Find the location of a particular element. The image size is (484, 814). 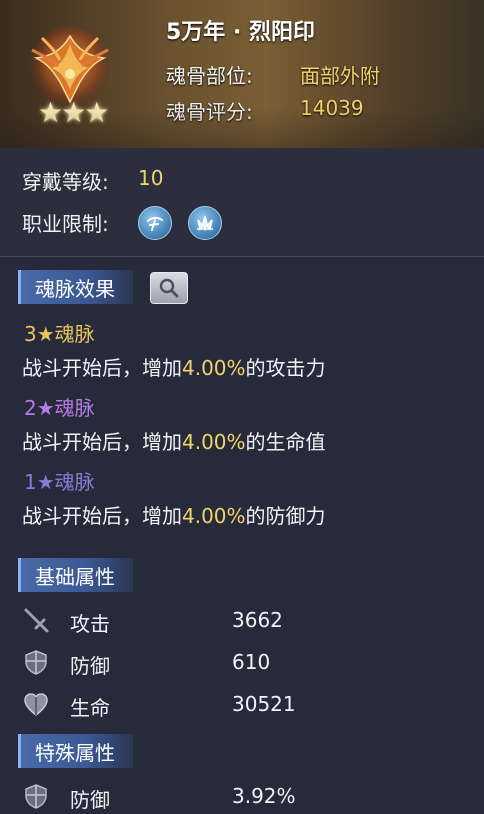

stat-name: 攻击 is located at coordinates (90, 624).